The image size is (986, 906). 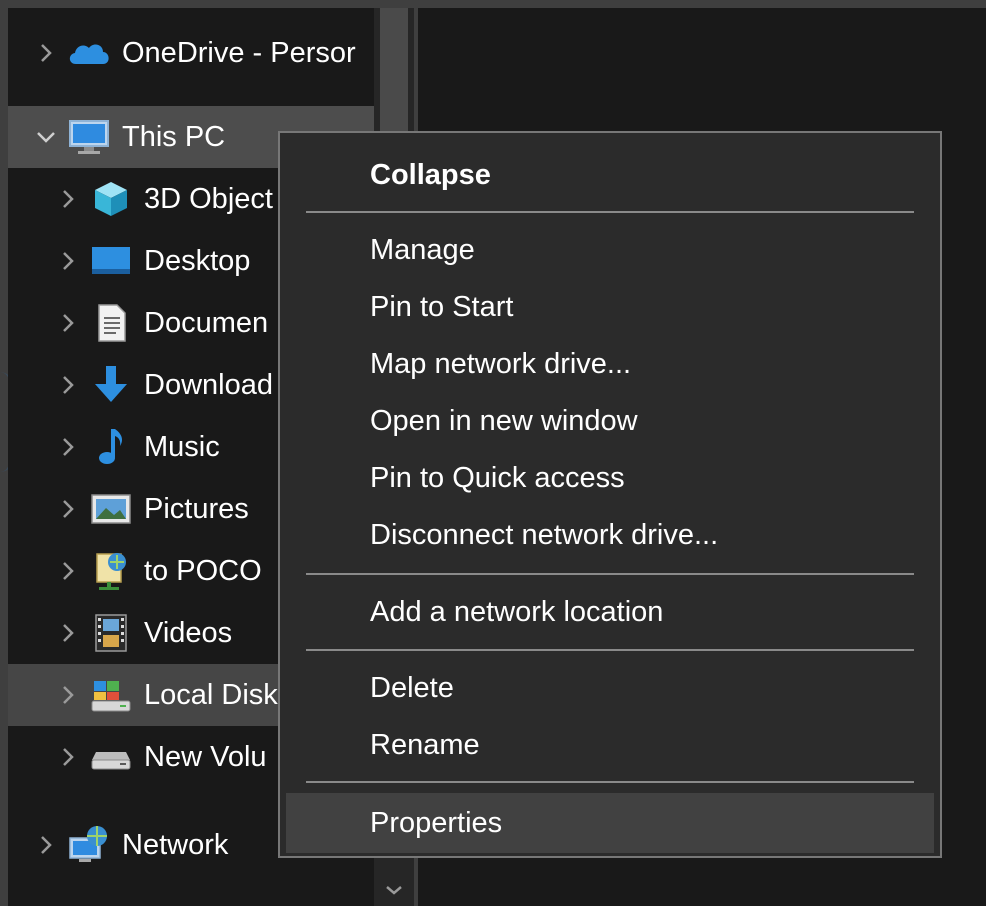 I want to click on tree-item-label: Music, so click(x=182, y=446).